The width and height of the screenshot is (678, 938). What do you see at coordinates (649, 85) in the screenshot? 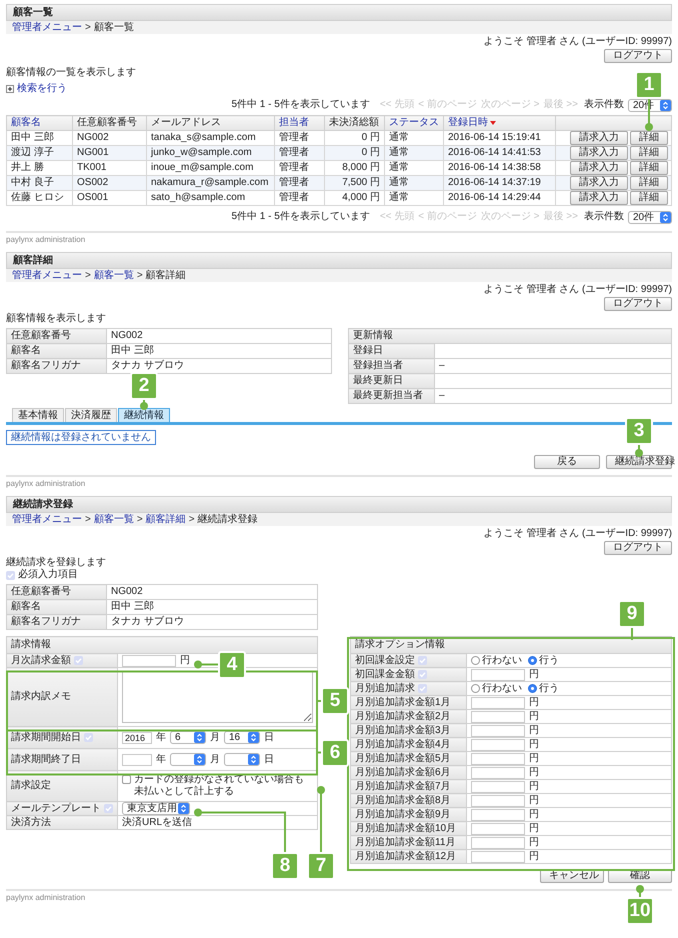
I see `callout-badge: 1` at bounding box center [649, 85].